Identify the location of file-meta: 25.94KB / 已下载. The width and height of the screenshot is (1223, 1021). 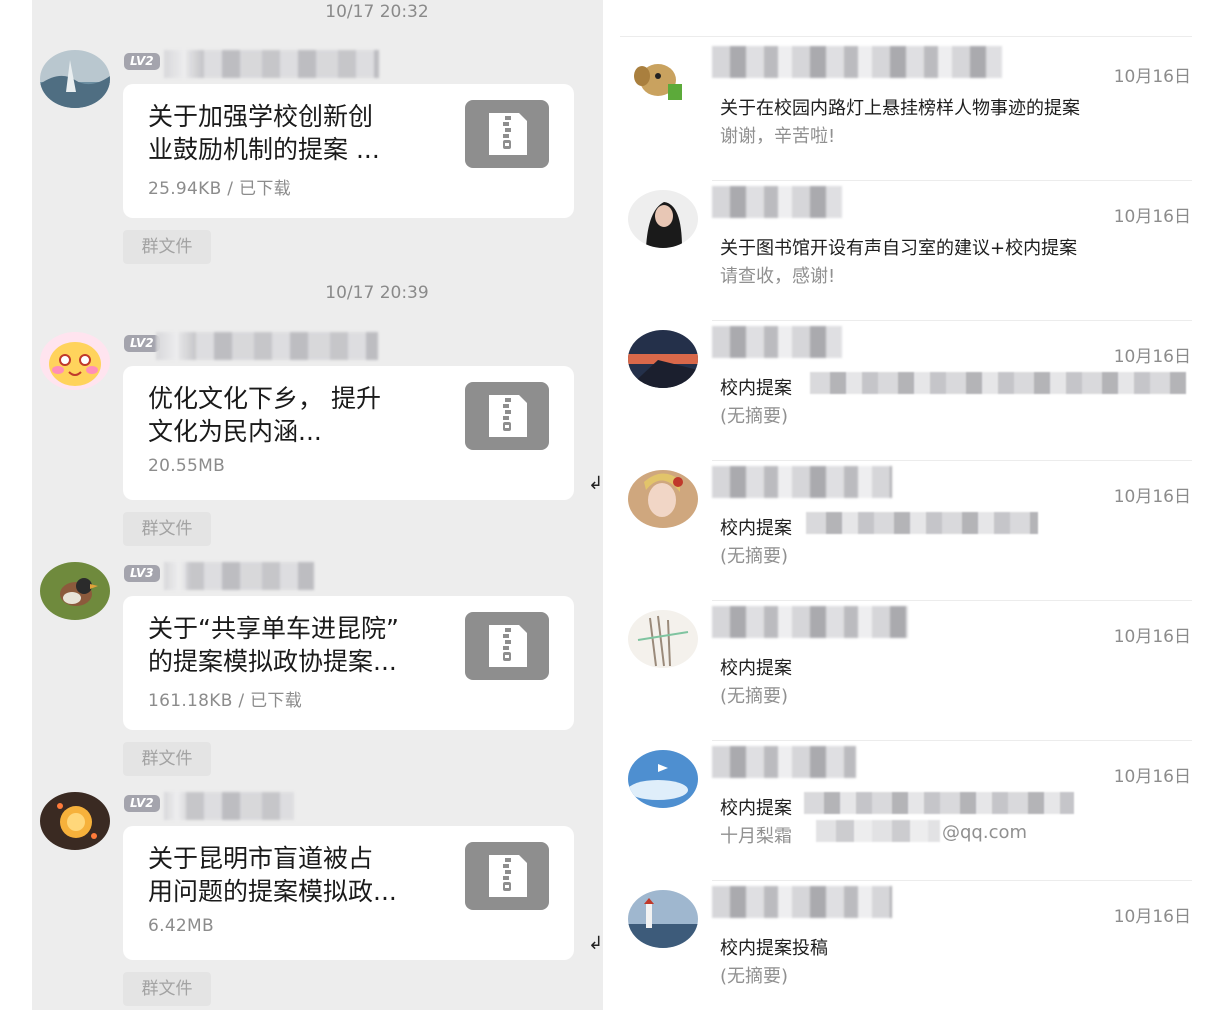
(219, 189).